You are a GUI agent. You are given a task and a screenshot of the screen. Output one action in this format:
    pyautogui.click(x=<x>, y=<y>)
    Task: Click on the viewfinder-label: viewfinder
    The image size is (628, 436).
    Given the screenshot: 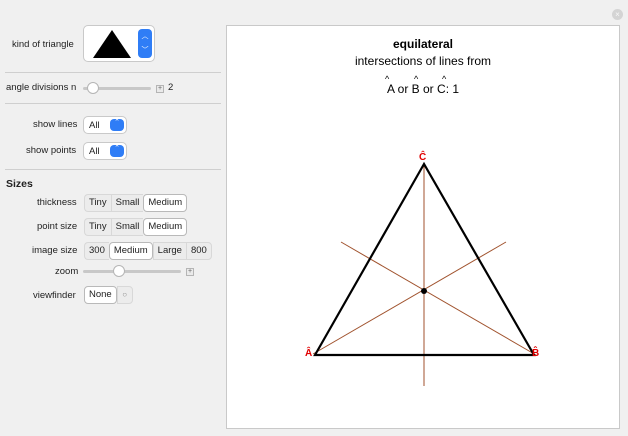 What is the action you would take?
    pyautogui.click(x=54, y=295)
    